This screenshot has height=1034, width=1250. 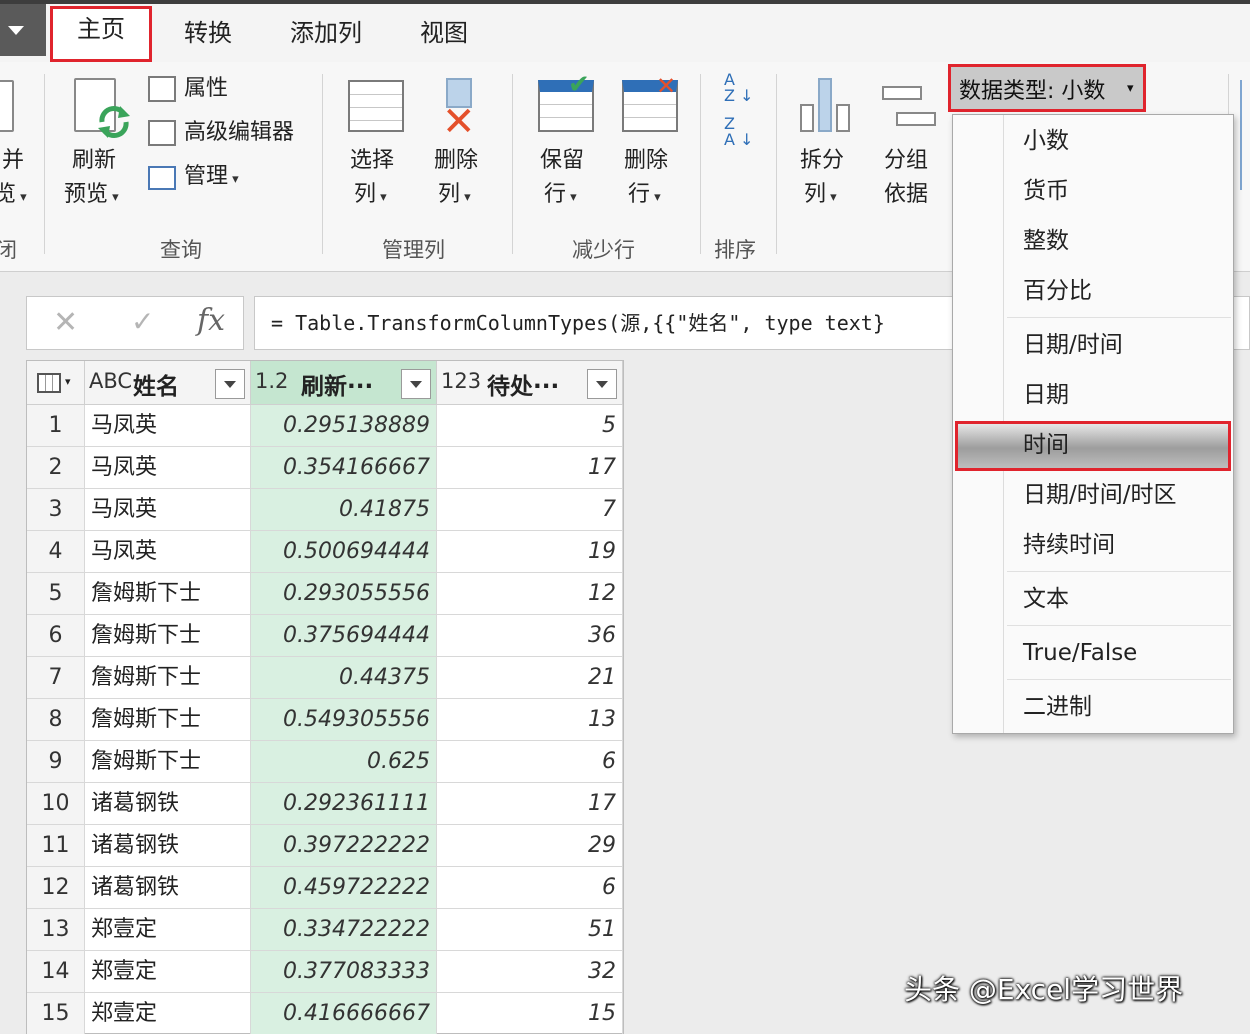 What do you see at coordinates (738, 132) in the screenshot?
I see `sort-descending-icon: ZA ↓` at bounding box center [738, 132].